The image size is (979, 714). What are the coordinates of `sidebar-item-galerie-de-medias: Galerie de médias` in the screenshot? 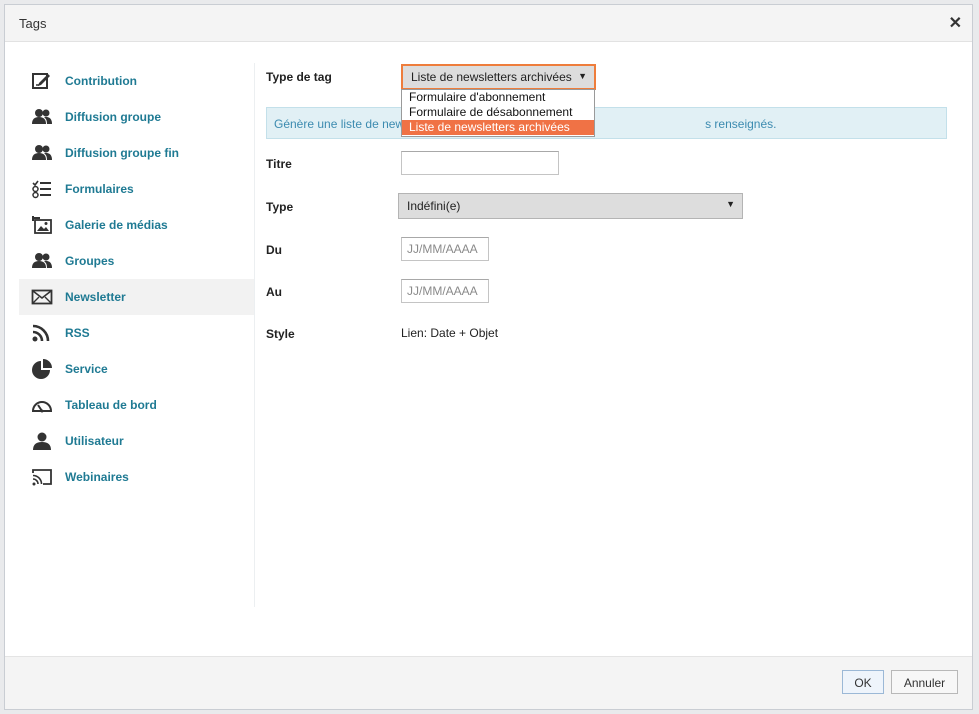 It's located at (137, 225).